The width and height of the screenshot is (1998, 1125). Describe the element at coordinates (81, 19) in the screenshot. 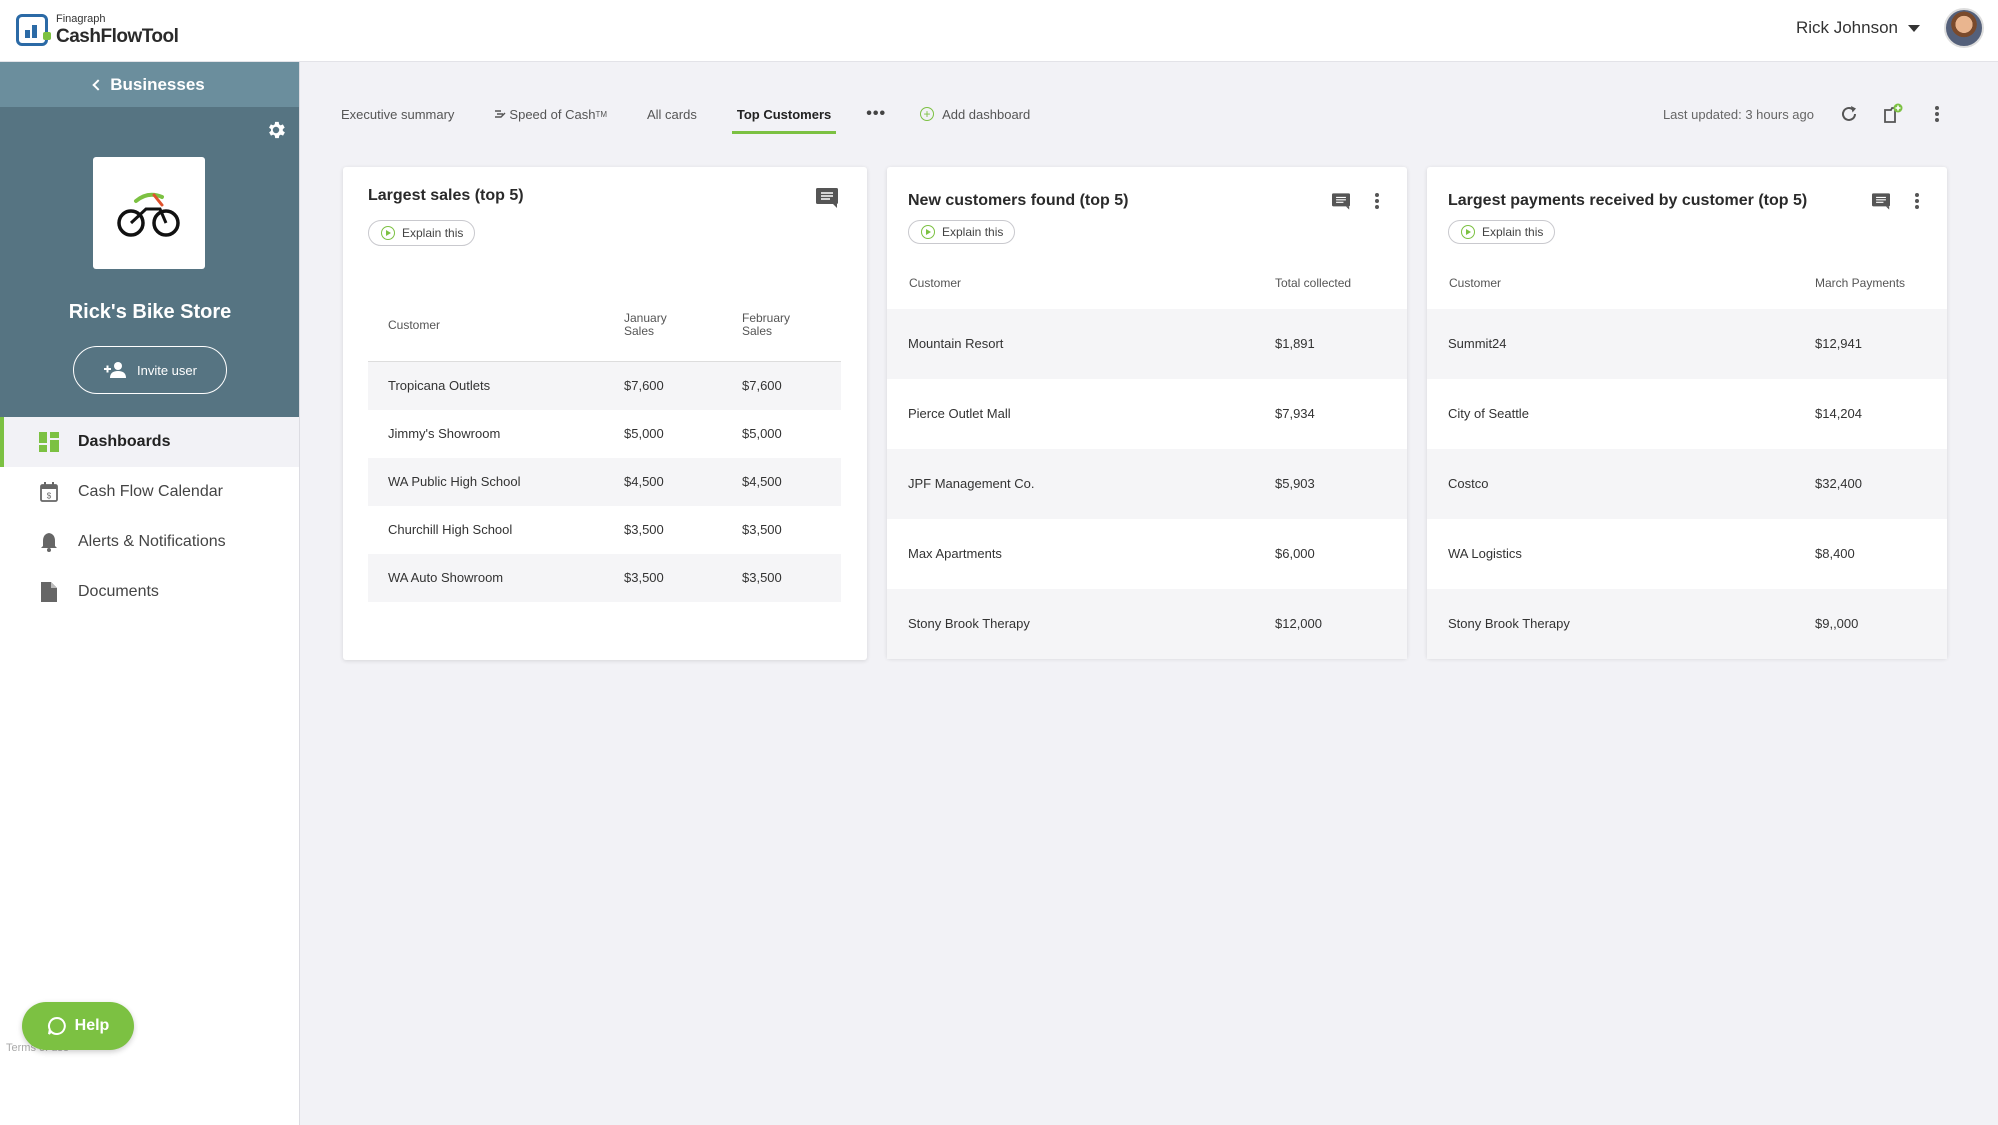

I see `brand-small: Finagraph` at that location.